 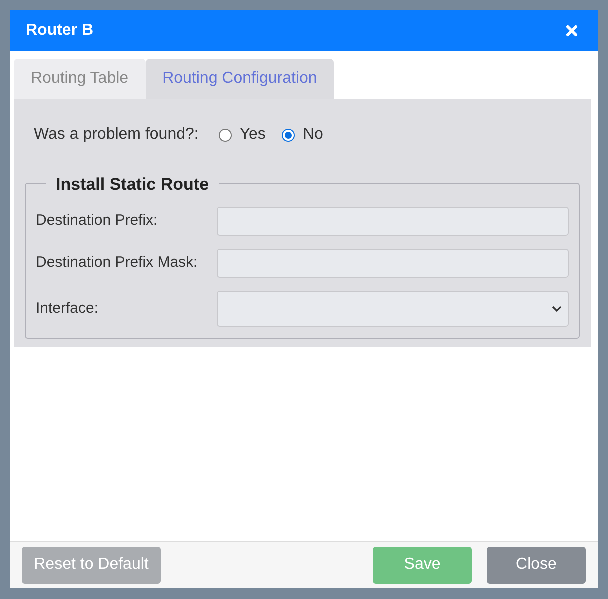 What do you see at coordinates (80, 79) in the screenshot?
I see `tab: Routing Table` at bounding box center [80, 79].